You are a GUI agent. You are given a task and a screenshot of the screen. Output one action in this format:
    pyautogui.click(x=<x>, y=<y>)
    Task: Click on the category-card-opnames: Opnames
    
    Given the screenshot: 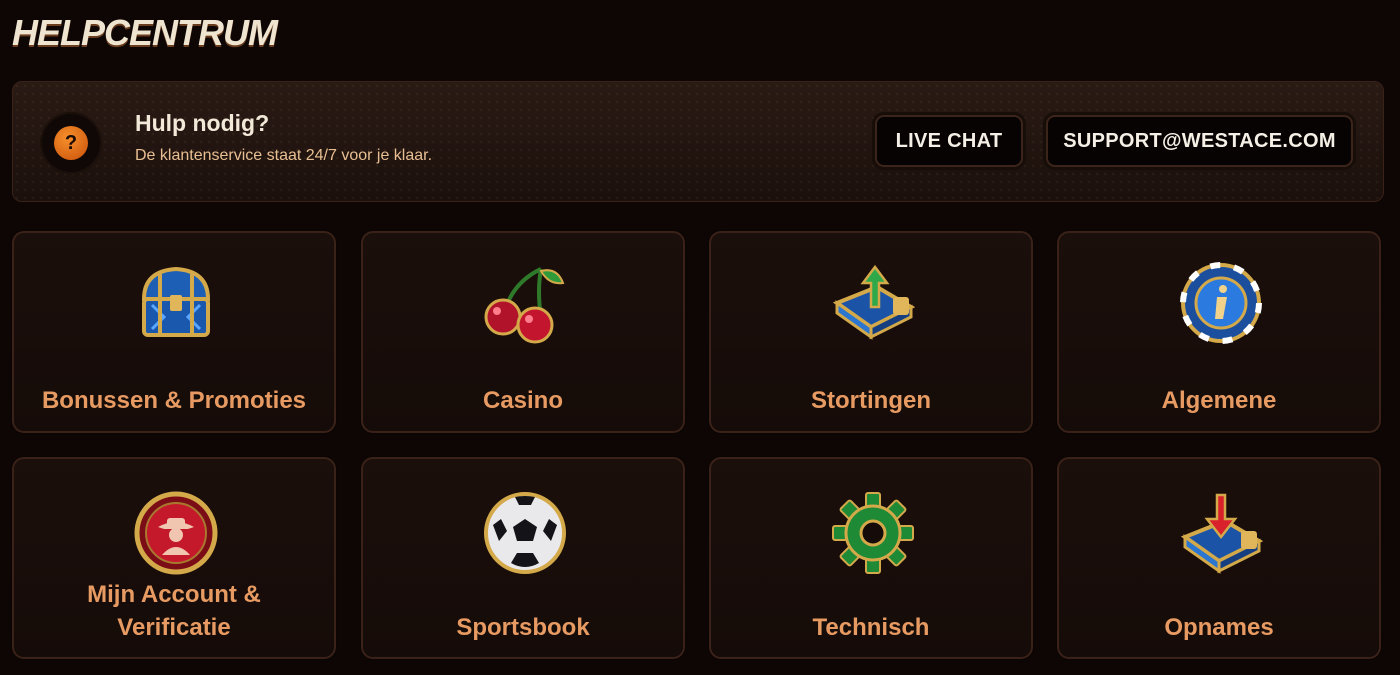 What is the action you would take?
    pyautogui.click(x=1219, y=558)
    